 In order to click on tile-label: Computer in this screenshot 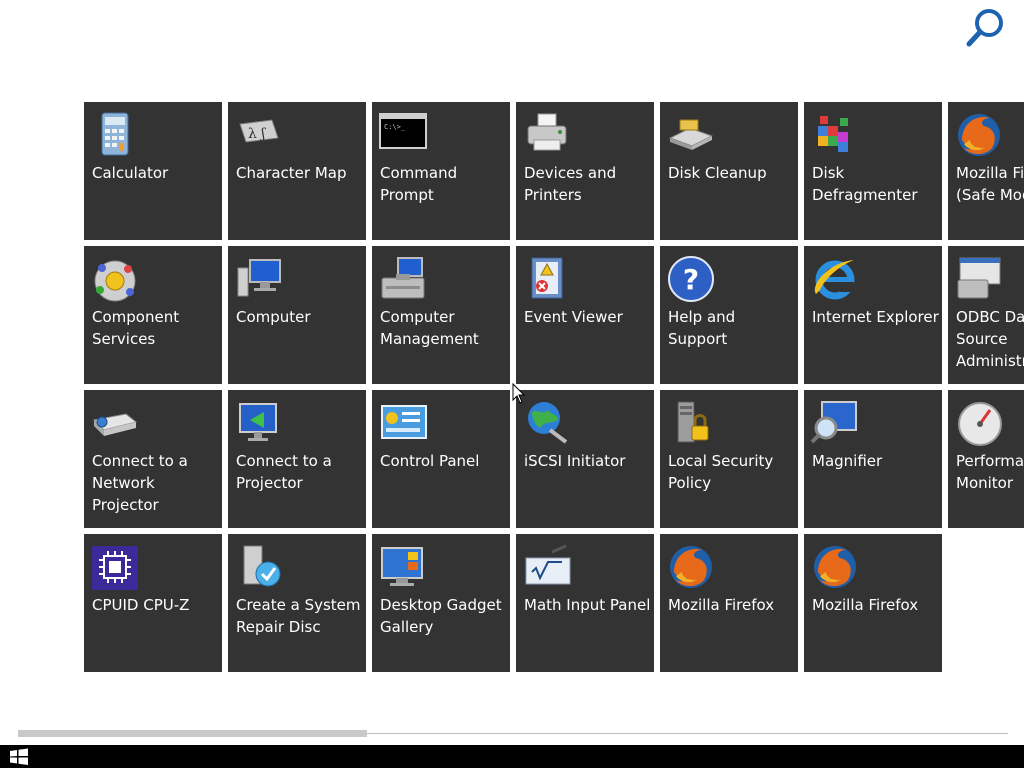, I will do `click(273, 317)`.